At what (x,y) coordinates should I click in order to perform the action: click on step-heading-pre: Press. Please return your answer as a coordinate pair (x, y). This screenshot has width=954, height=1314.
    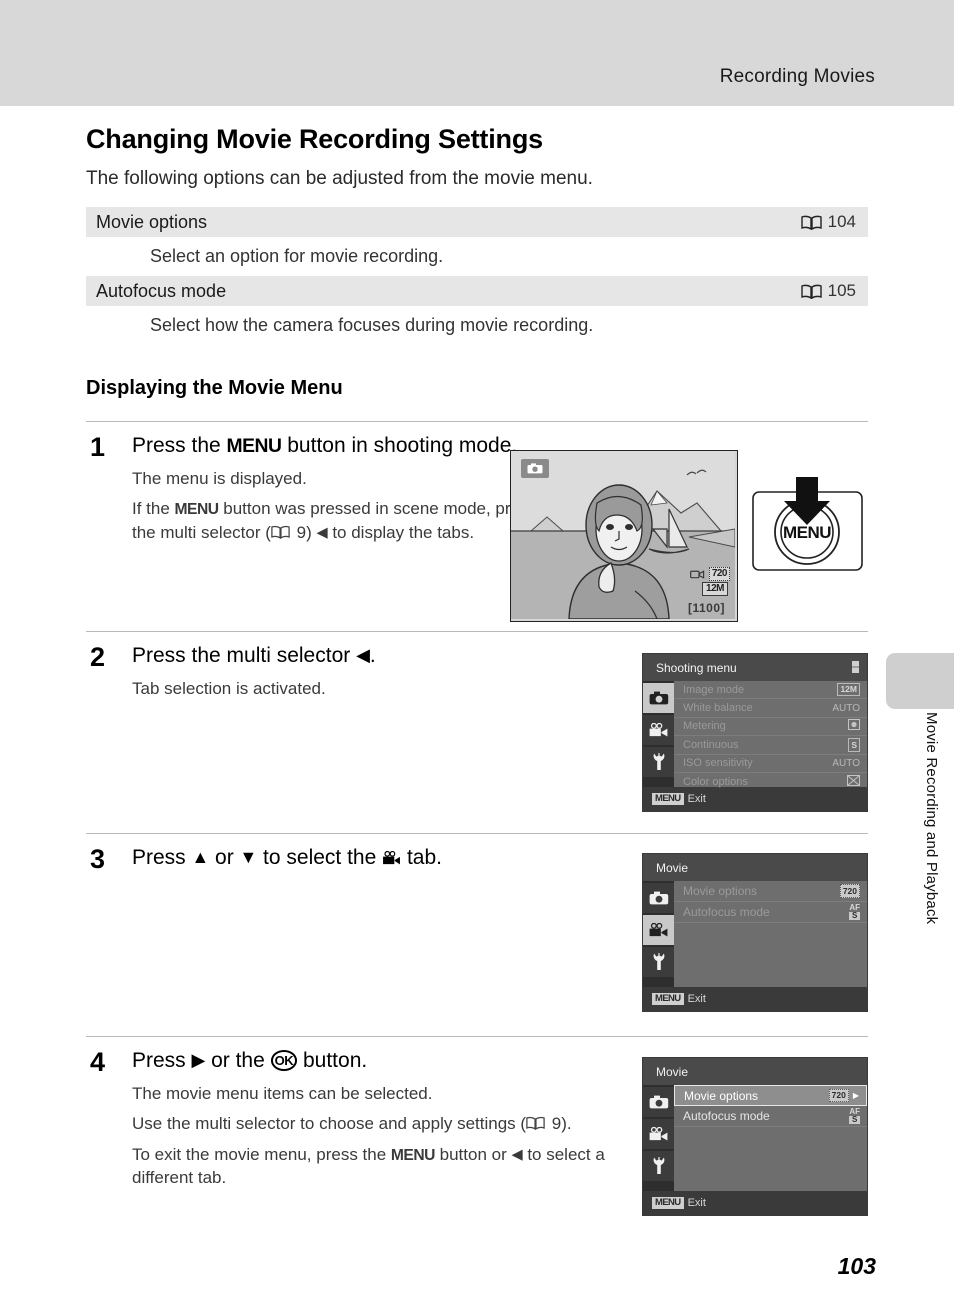
    Looking at the image, I should click on (162, 857).